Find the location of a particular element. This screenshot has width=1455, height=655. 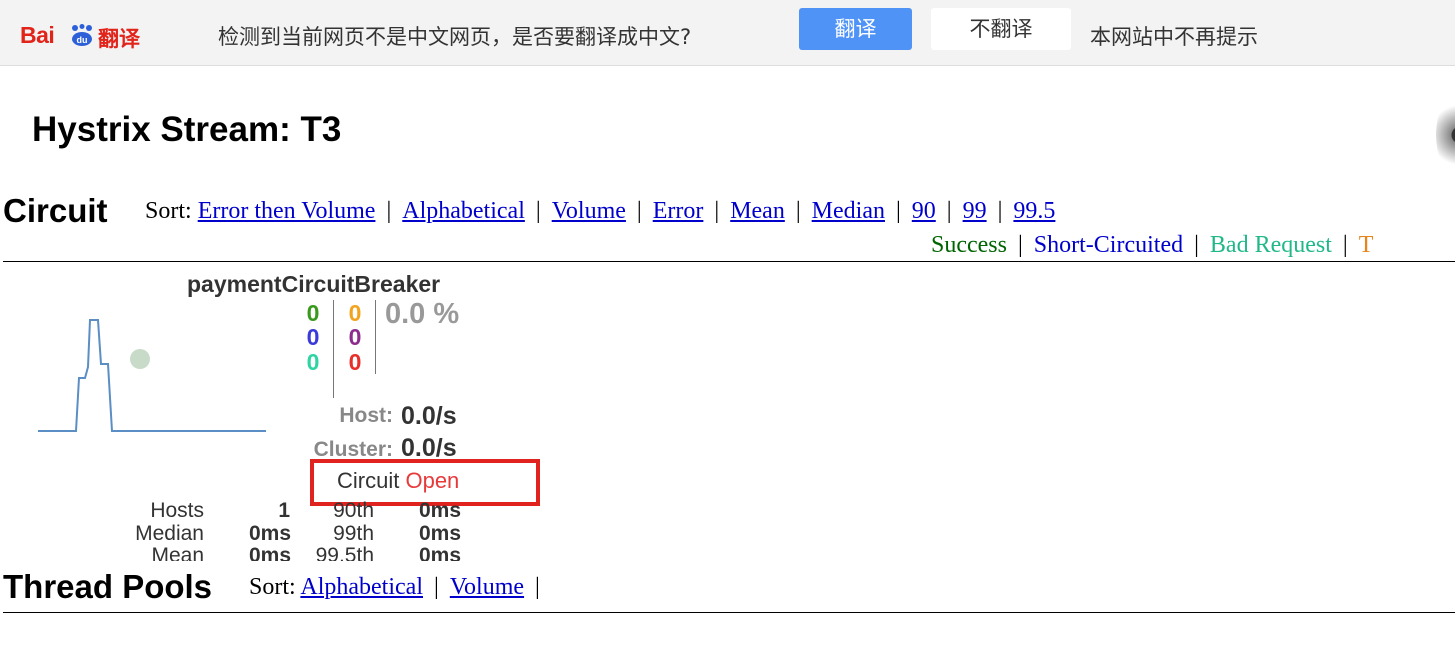

legend-short-circuited: Short-Circuited is located at coordinates (1108, 245).